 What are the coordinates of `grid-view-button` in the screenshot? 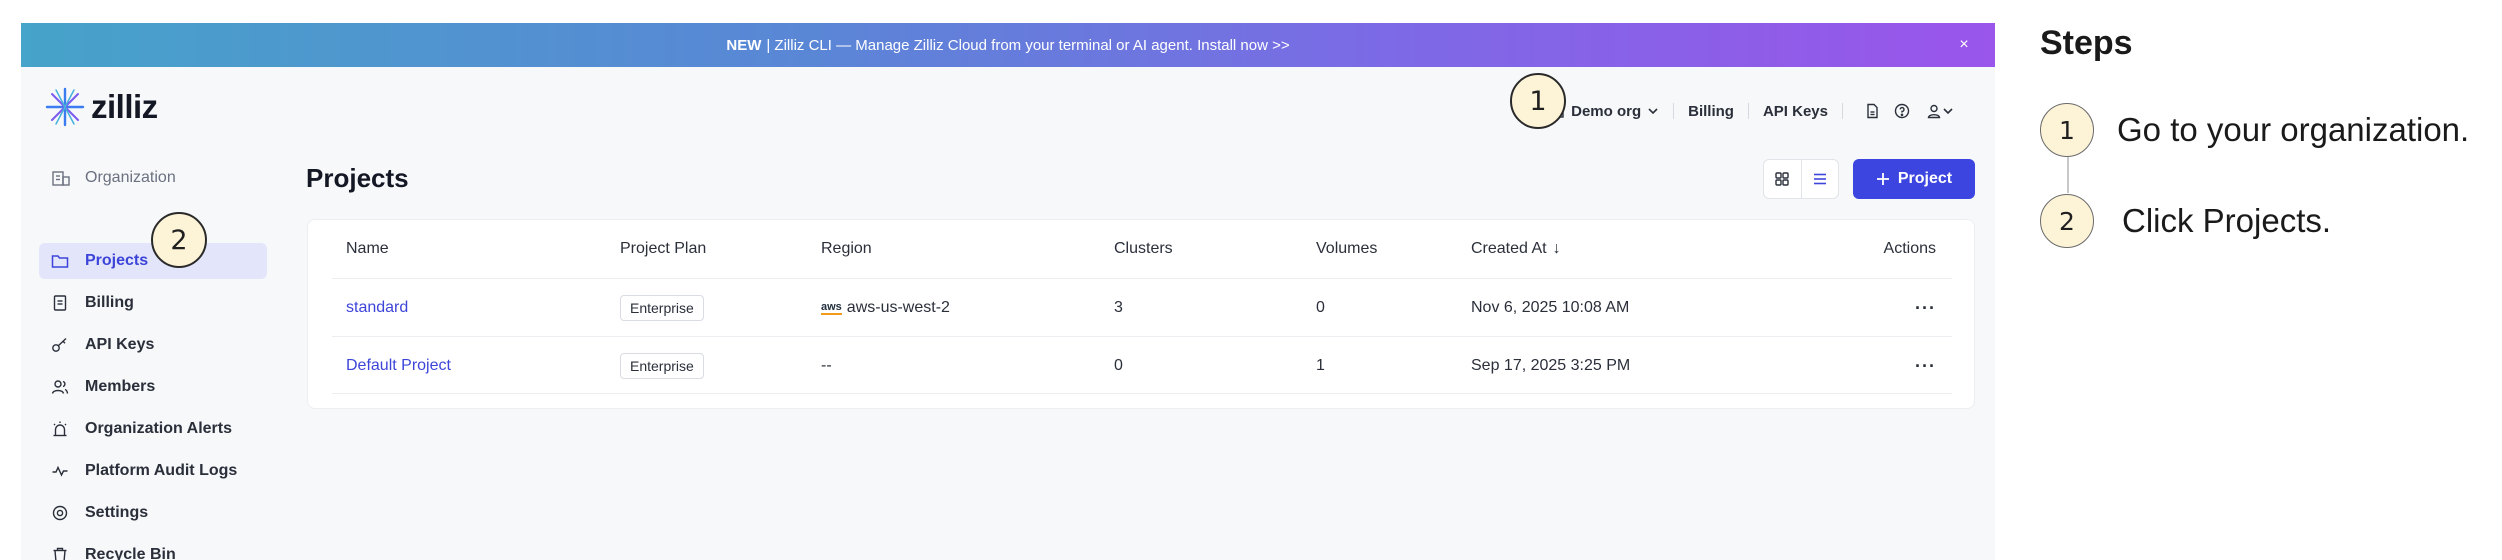 It's located at (1782, 179).